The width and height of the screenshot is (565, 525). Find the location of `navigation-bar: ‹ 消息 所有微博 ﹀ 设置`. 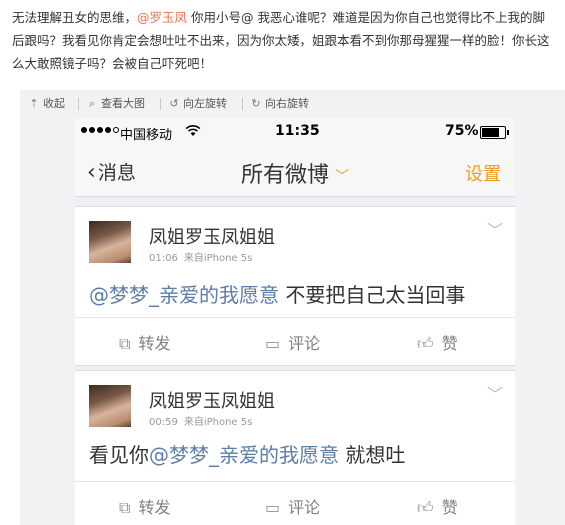

navigation-bar: ‹ 消息 所有微博 ﹀ 设置 is located at coordinates (295, 171).